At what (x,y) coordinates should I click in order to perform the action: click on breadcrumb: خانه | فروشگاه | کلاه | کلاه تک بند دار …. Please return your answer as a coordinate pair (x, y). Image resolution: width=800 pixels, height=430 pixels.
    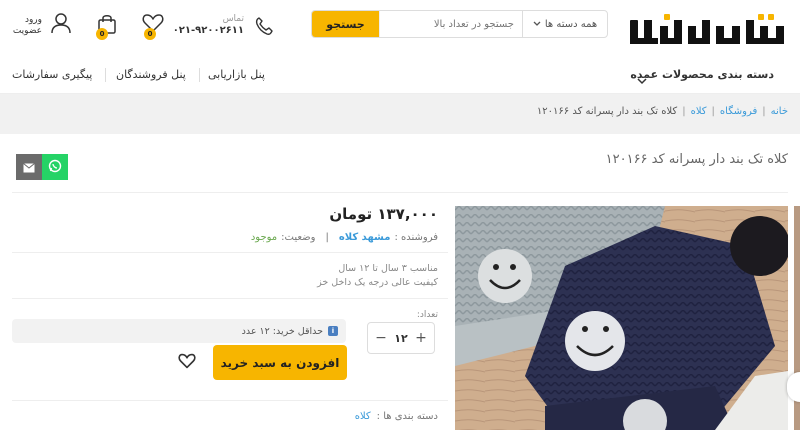
    Looking at the image, I should click on (662, 111).